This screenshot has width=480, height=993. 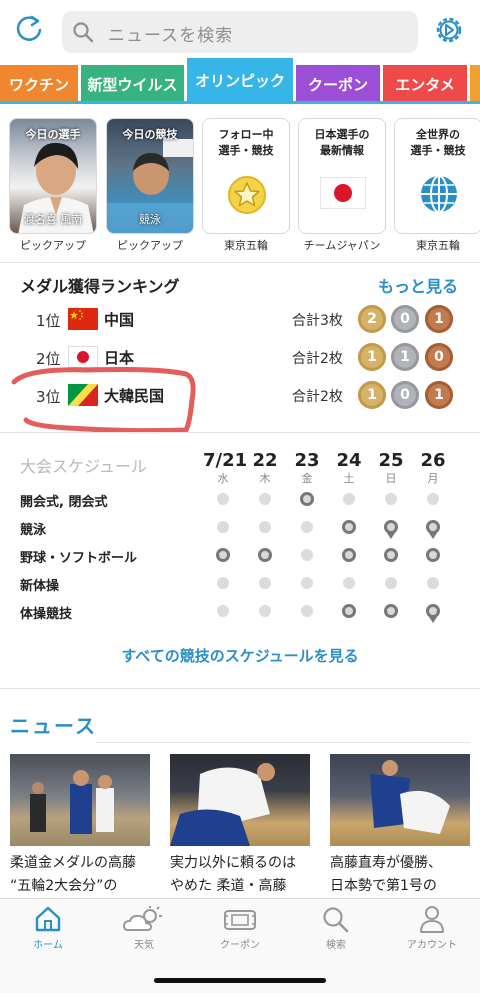 I want to click on sport-label: 新体操, so click(x=39, y=584).